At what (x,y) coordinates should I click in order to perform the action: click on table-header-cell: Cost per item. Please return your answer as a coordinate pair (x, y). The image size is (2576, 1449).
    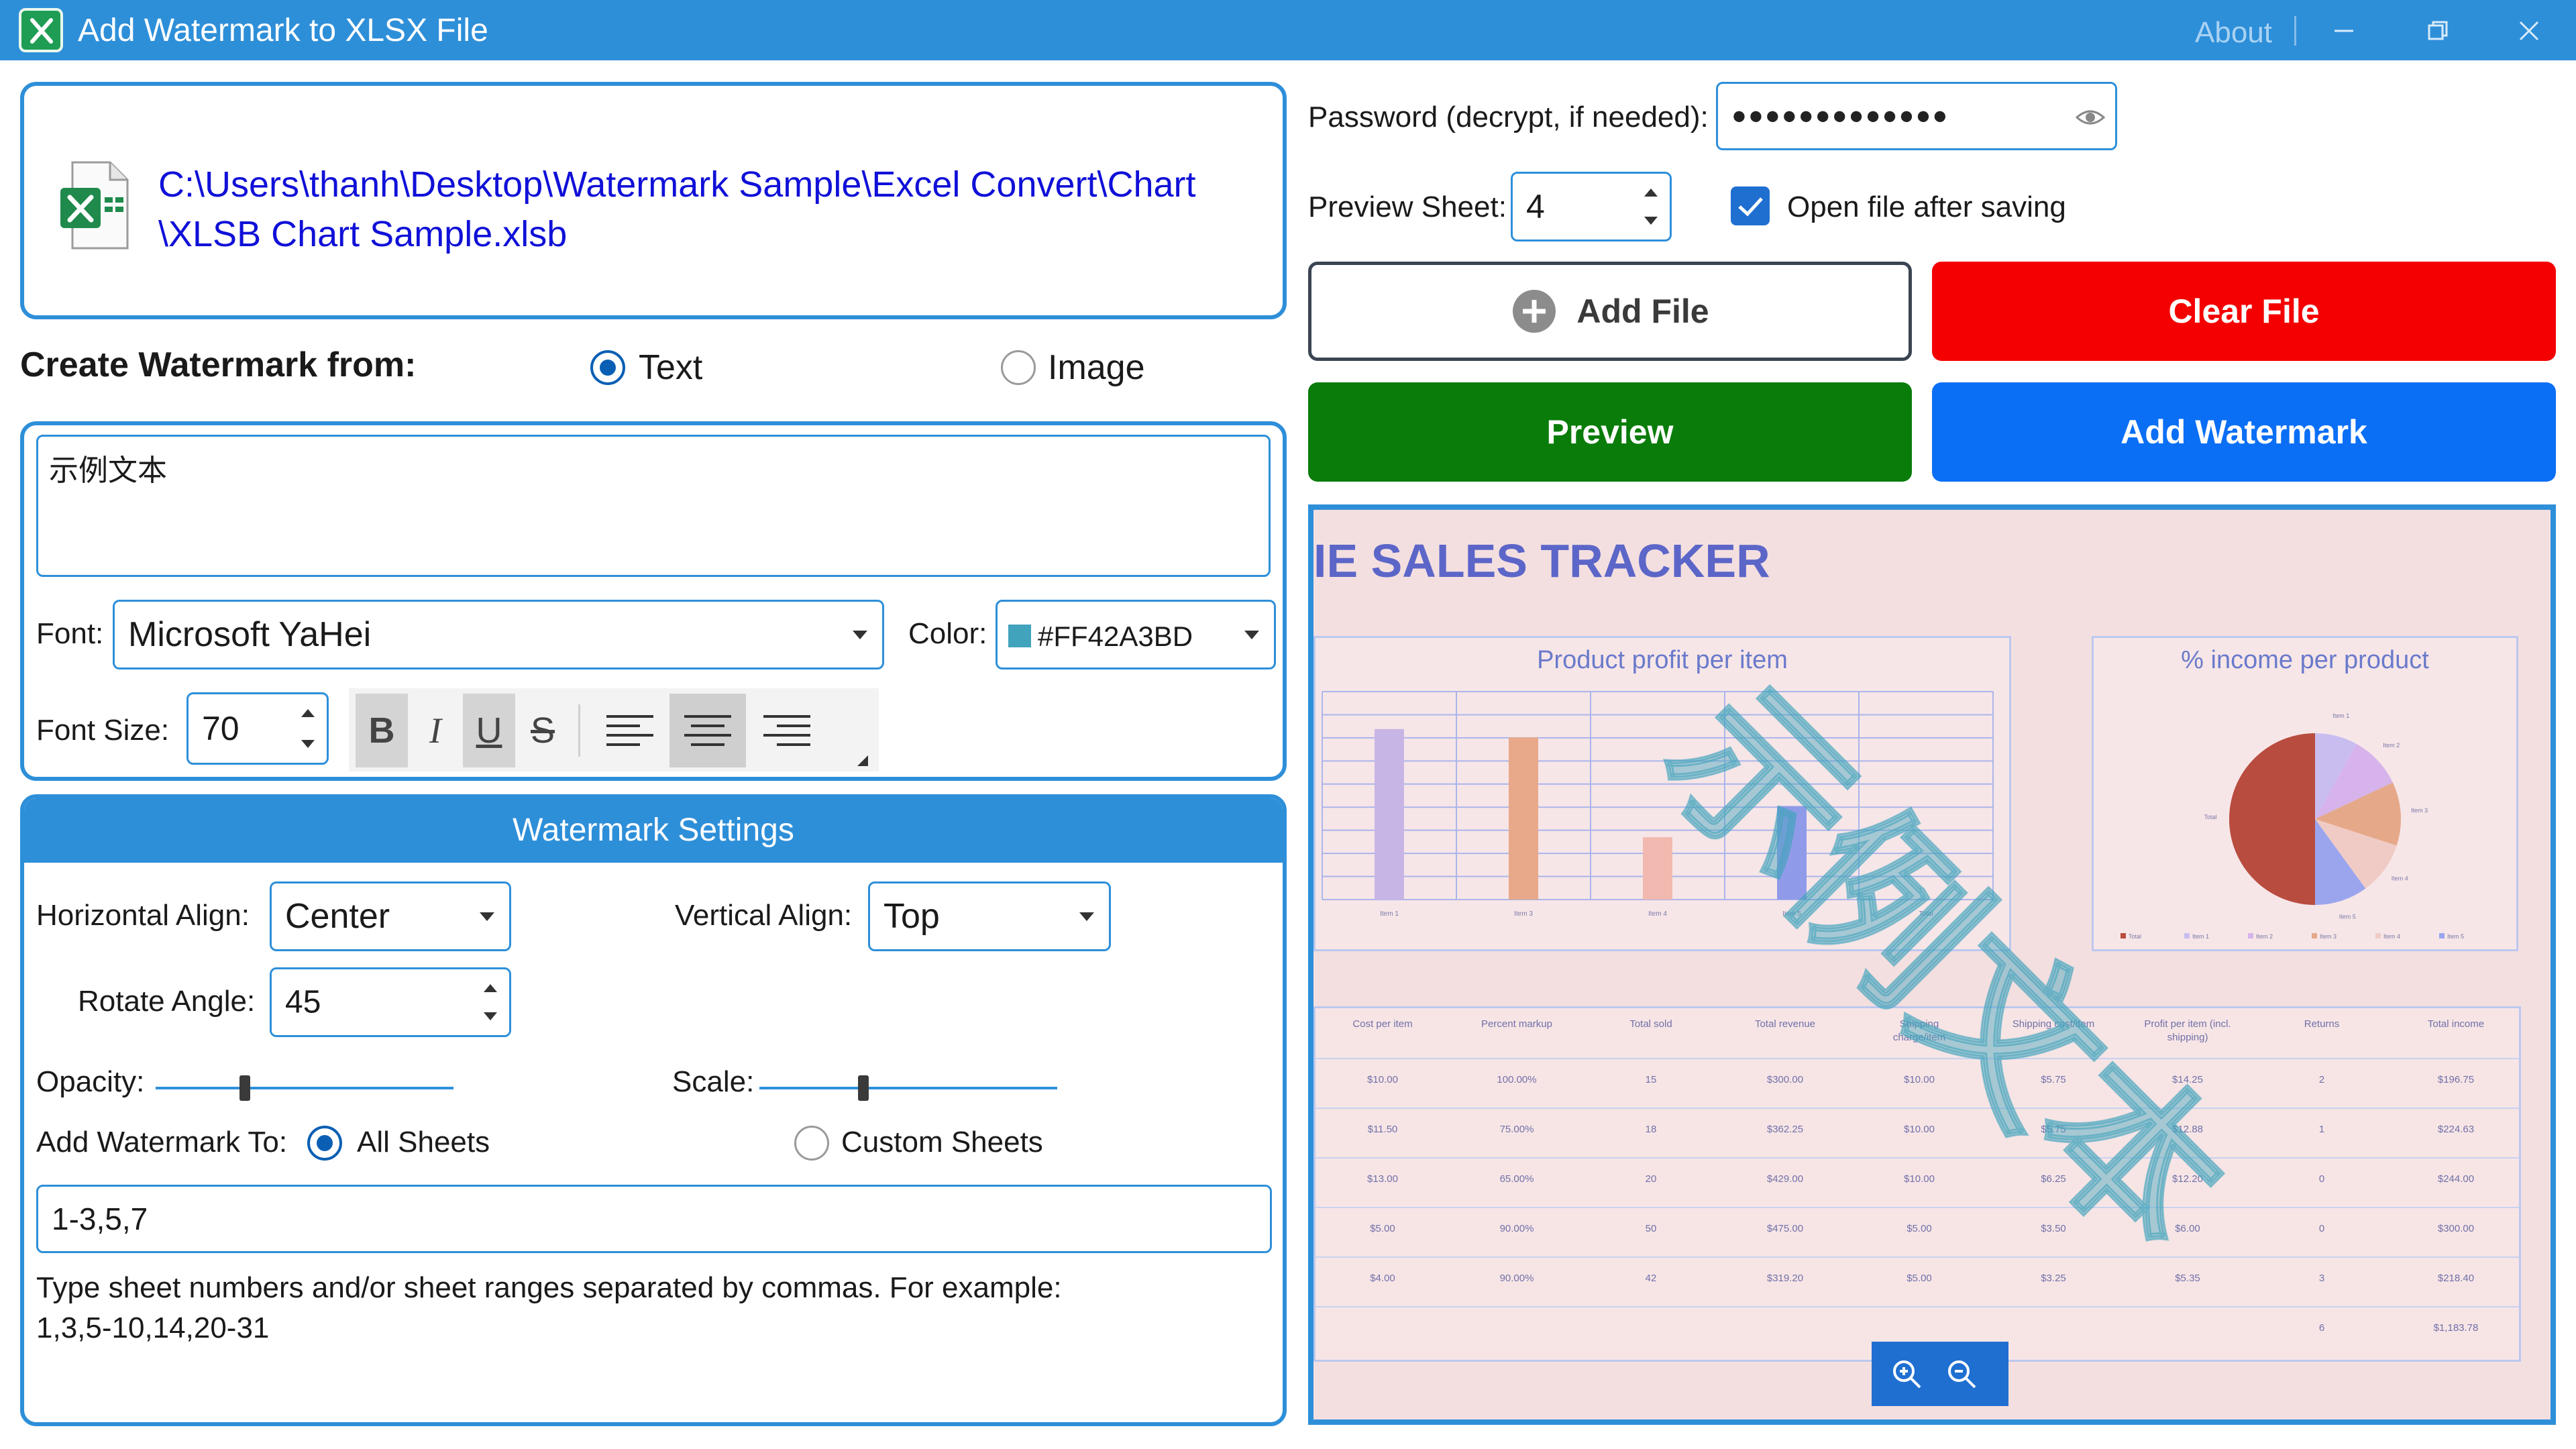
    Looking at the image, I should click on (1382, 1024).